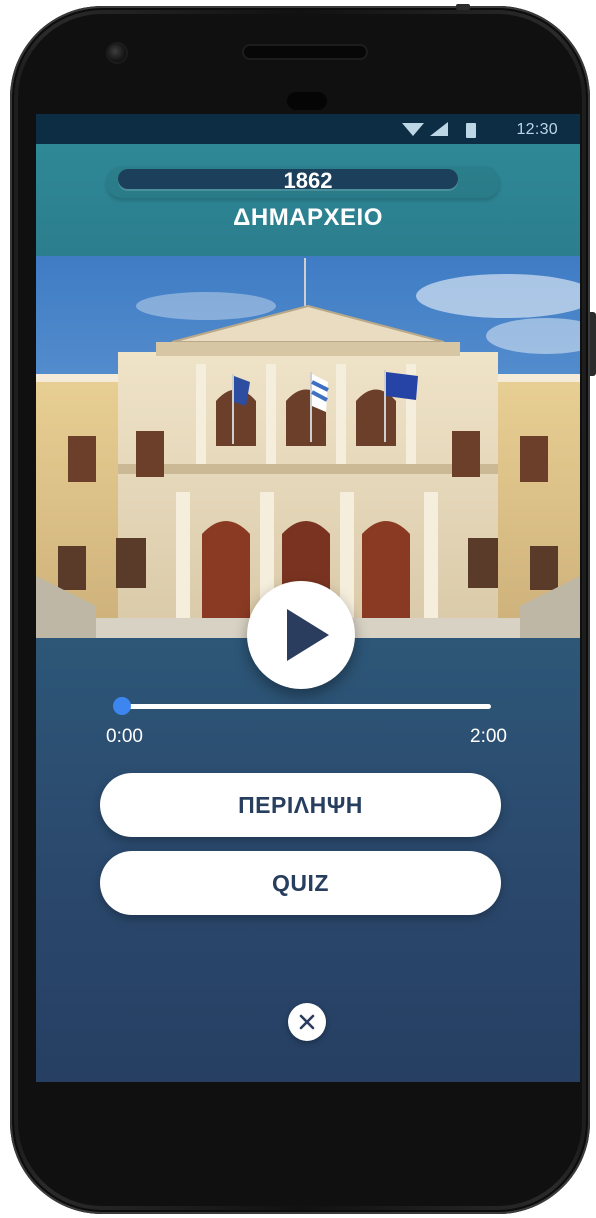 The width and height of the screenshot is (596, 1218). I want to click on front-camera, so click(117, 53).